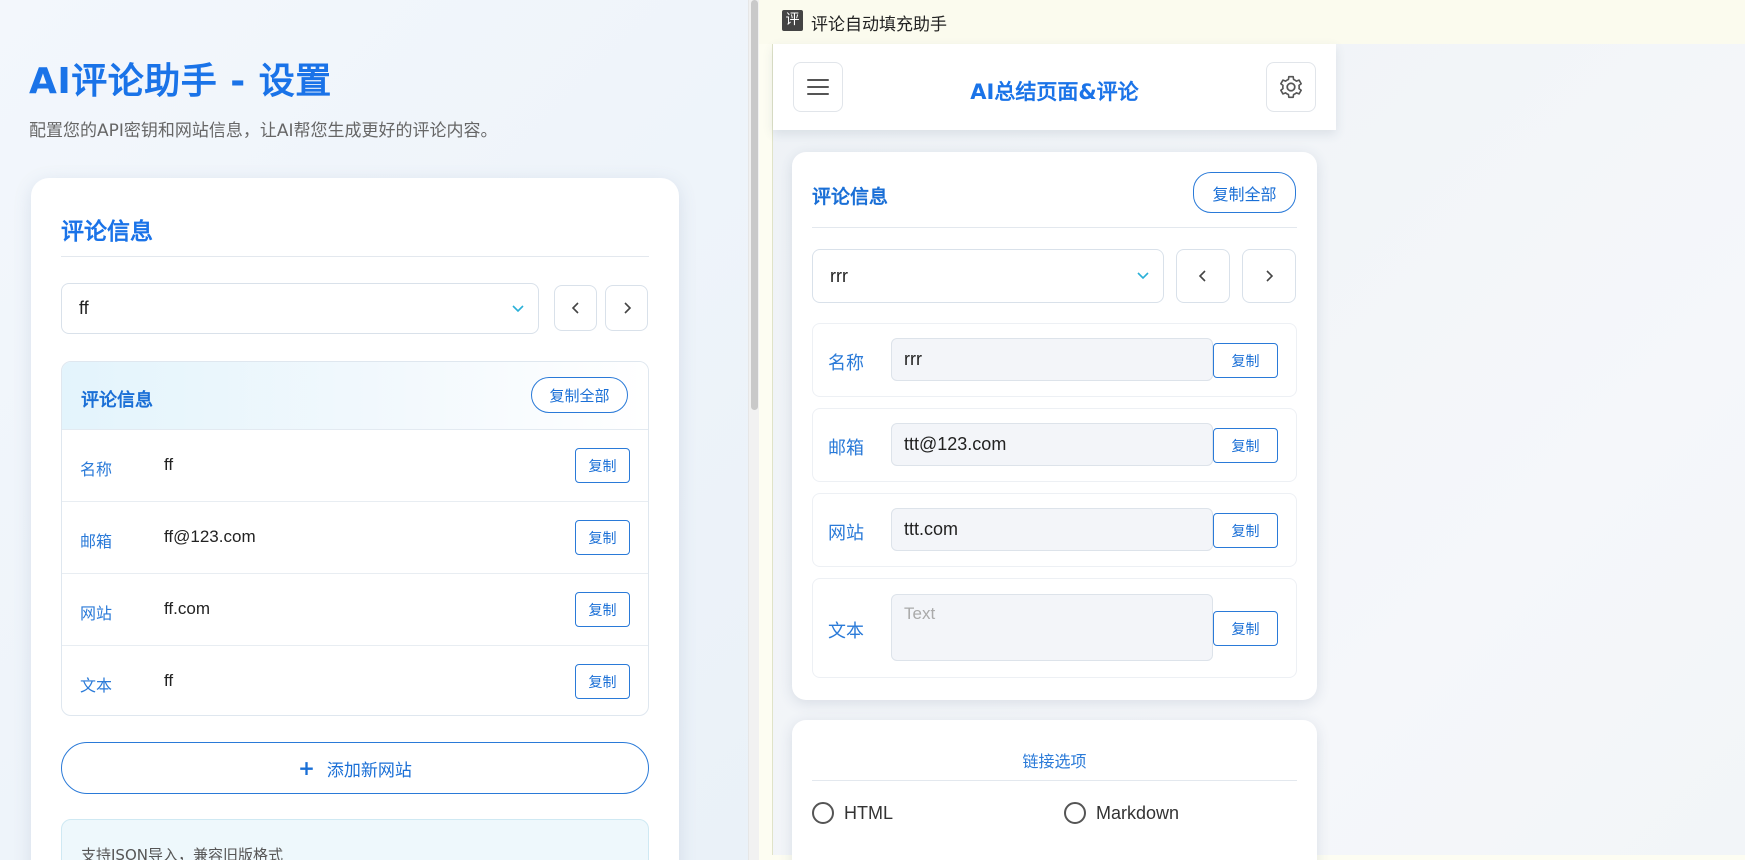 This screenshot has height=860, width=1745. Describe the element at coordinates (846, 448) in the screenshot. I see `field-label: 邮箱` at that location.